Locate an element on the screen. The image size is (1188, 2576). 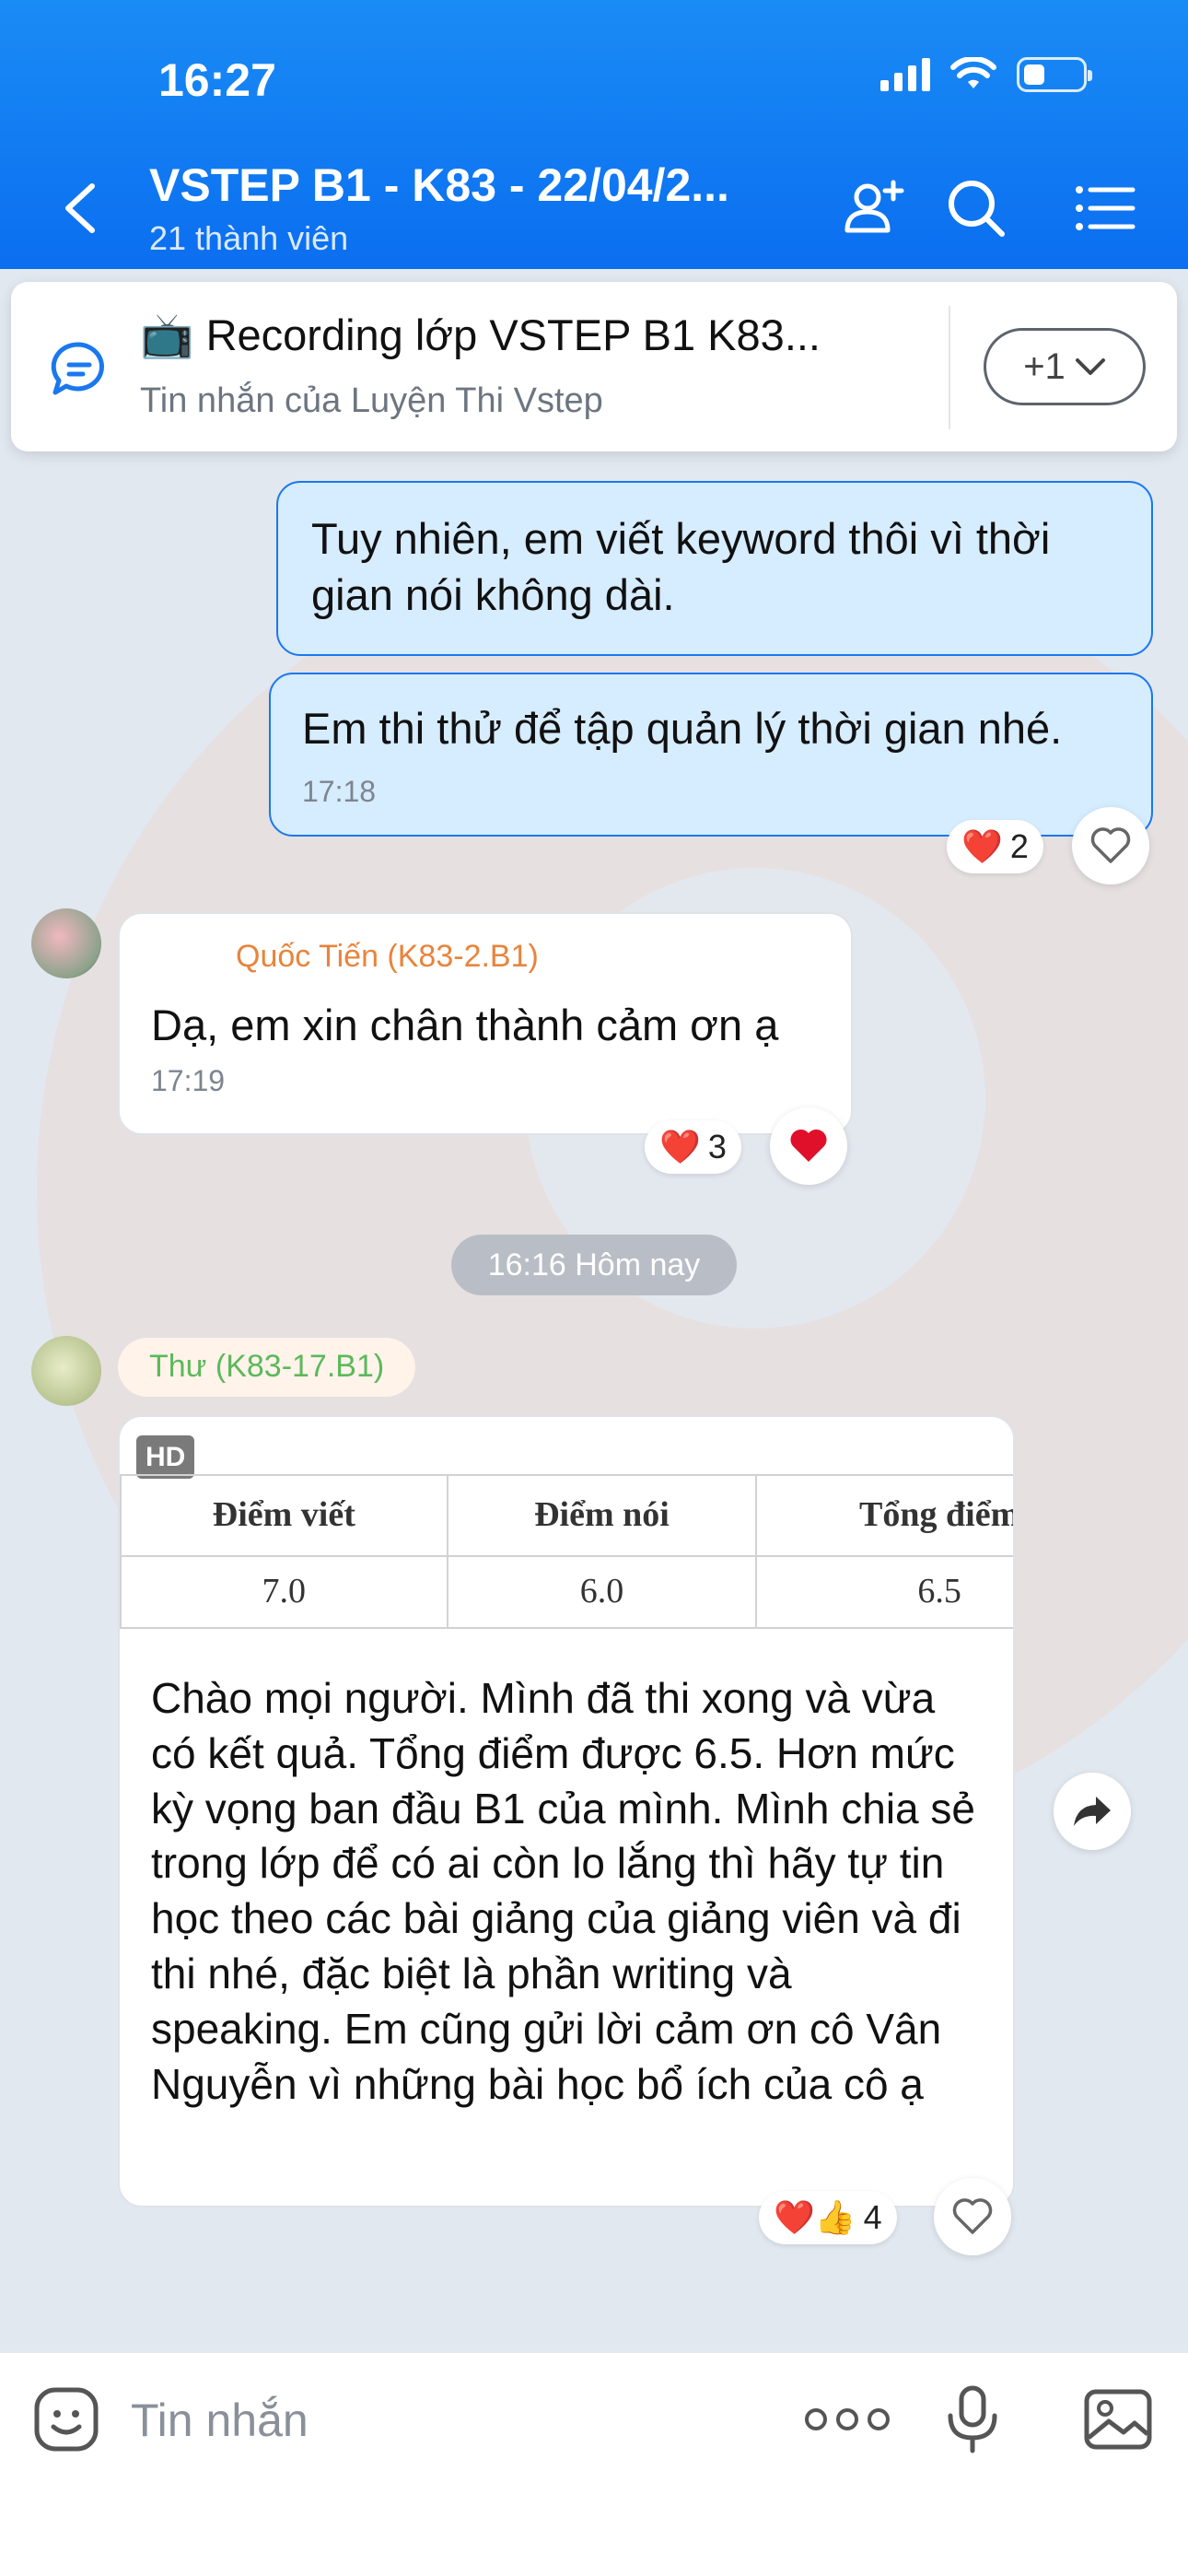
search-icon is located at coordinates (976, 208).